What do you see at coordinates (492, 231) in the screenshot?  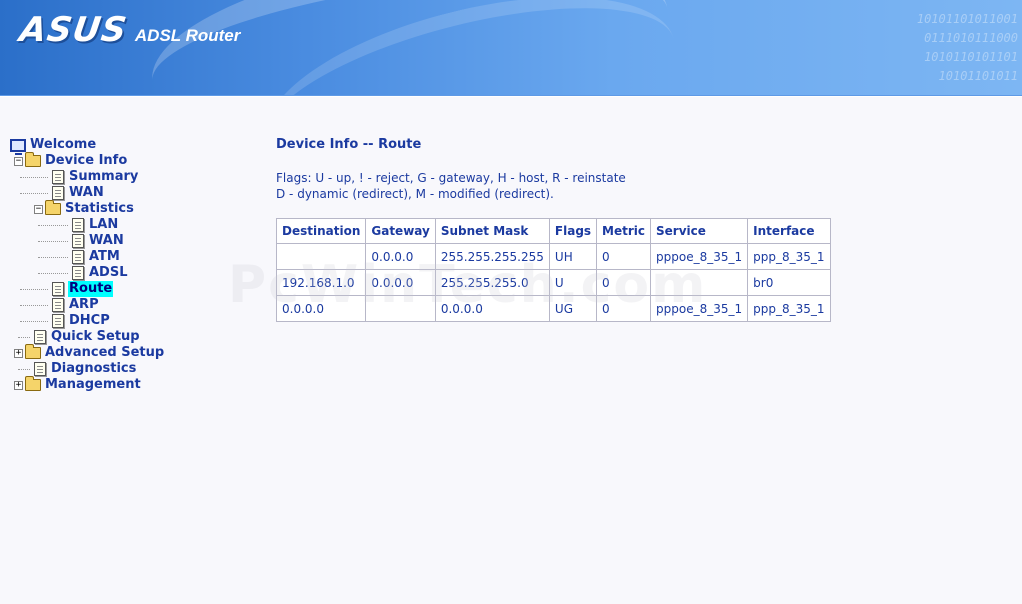 I see `column-header: Subnet Mask` at bounding box center [492, 231].